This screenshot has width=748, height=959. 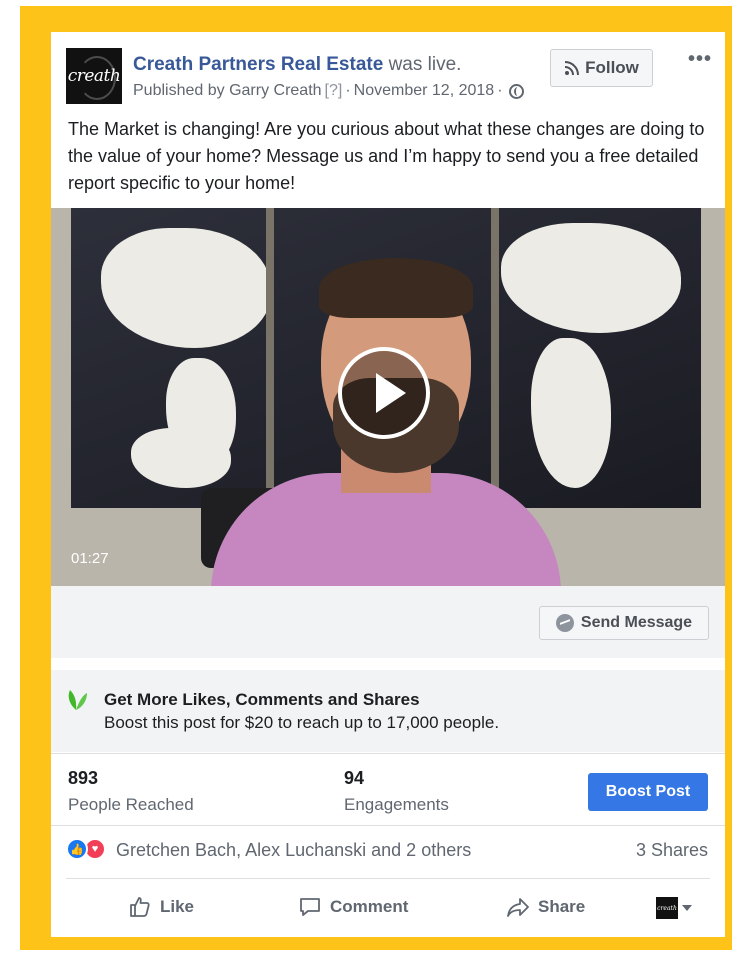 I want to click on post-date: November 12, 2018, so click(x=424, y=91).